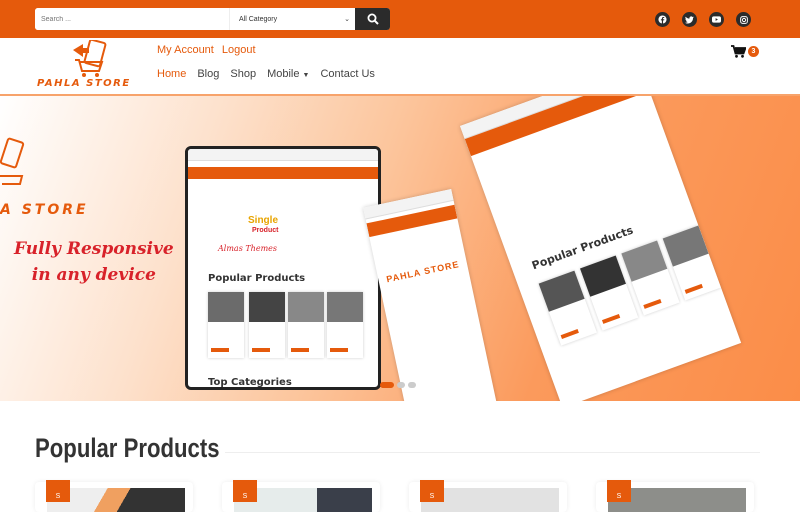  I want to click on mockup-product: Product, so click(265, 230).